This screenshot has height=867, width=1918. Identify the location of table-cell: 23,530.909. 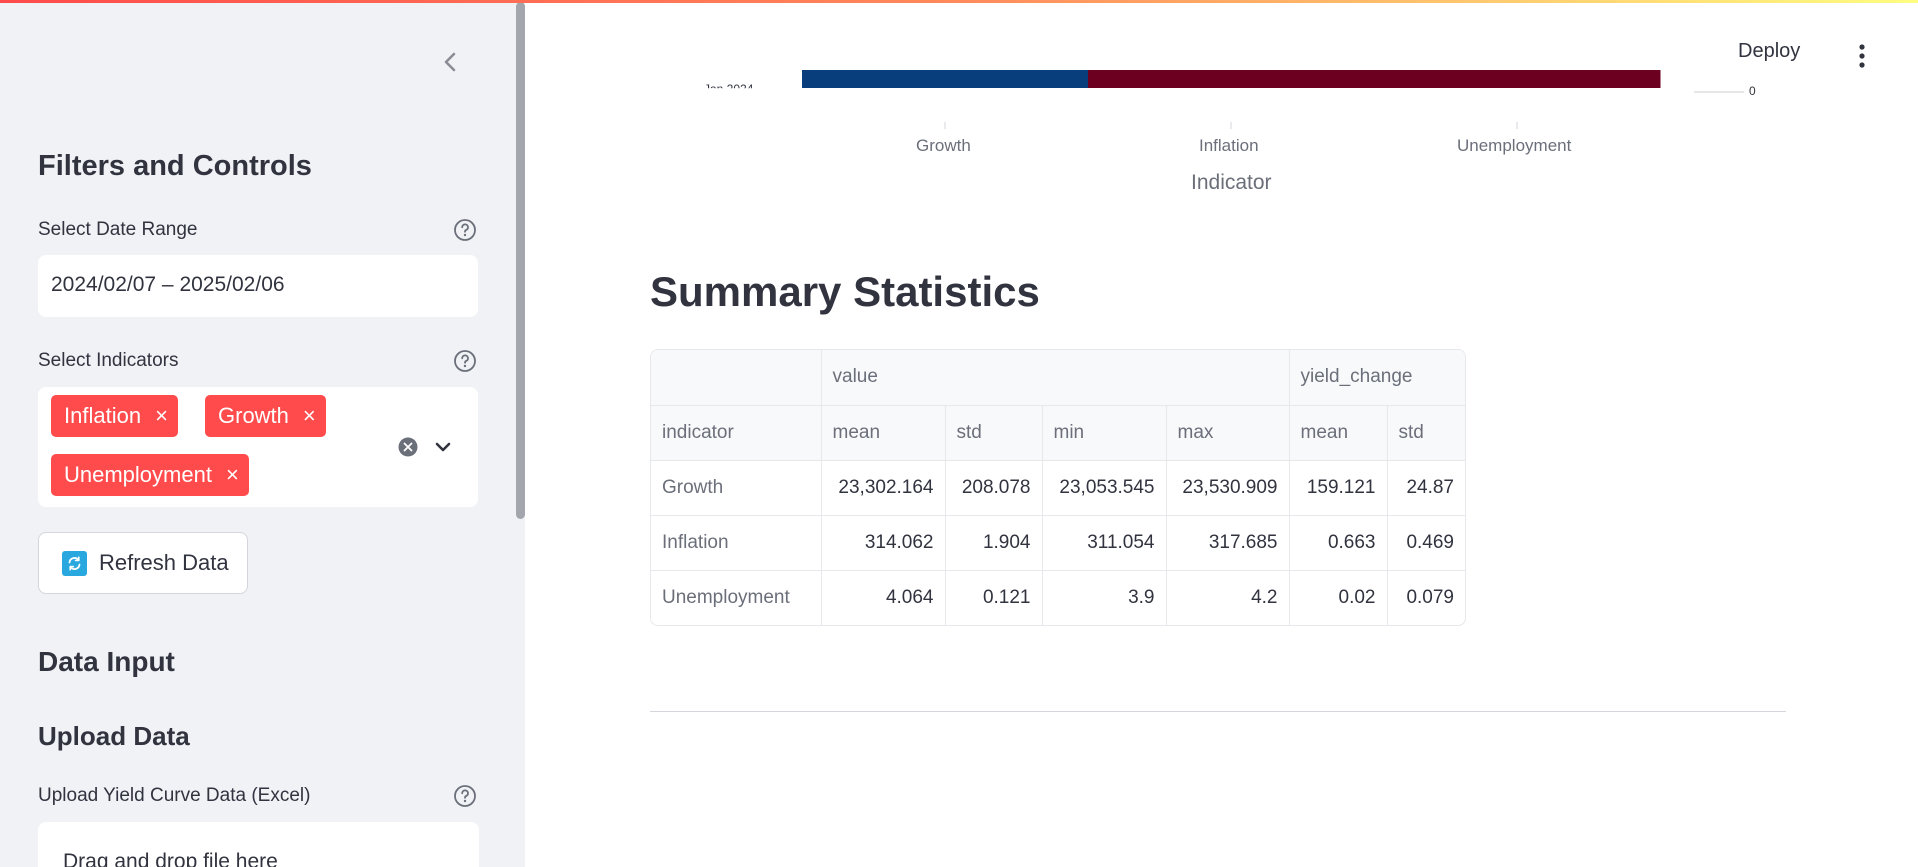
(1228, 488).